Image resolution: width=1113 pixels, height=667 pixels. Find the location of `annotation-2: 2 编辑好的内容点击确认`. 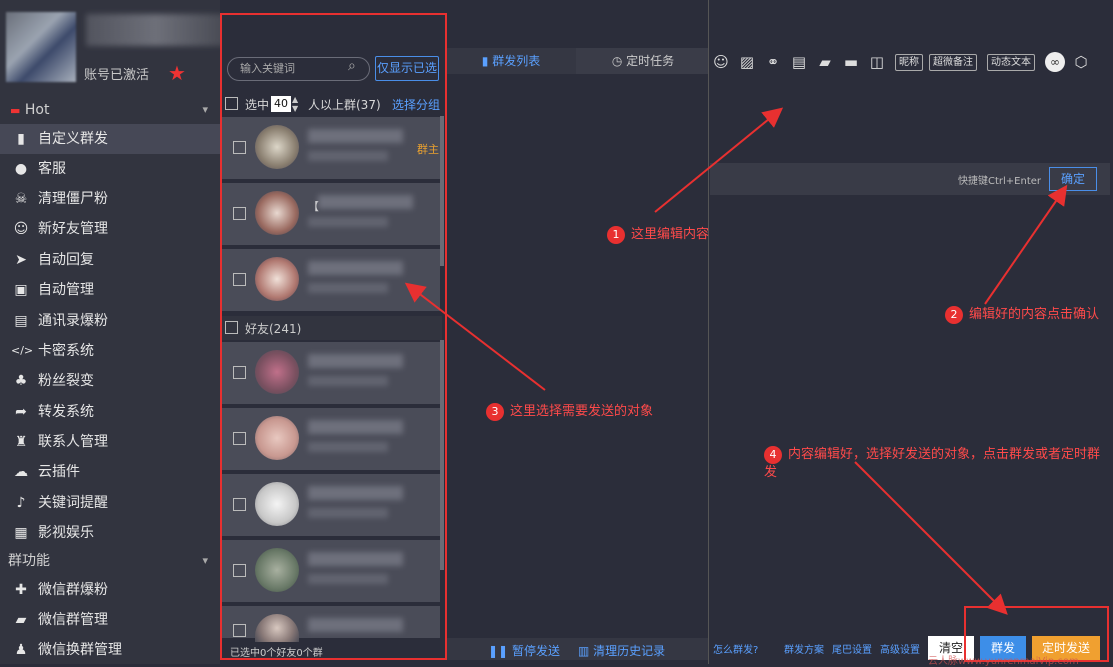

annotation-2: 2 编辑好的内容点击确认 is located at coordinates (1025, 315).